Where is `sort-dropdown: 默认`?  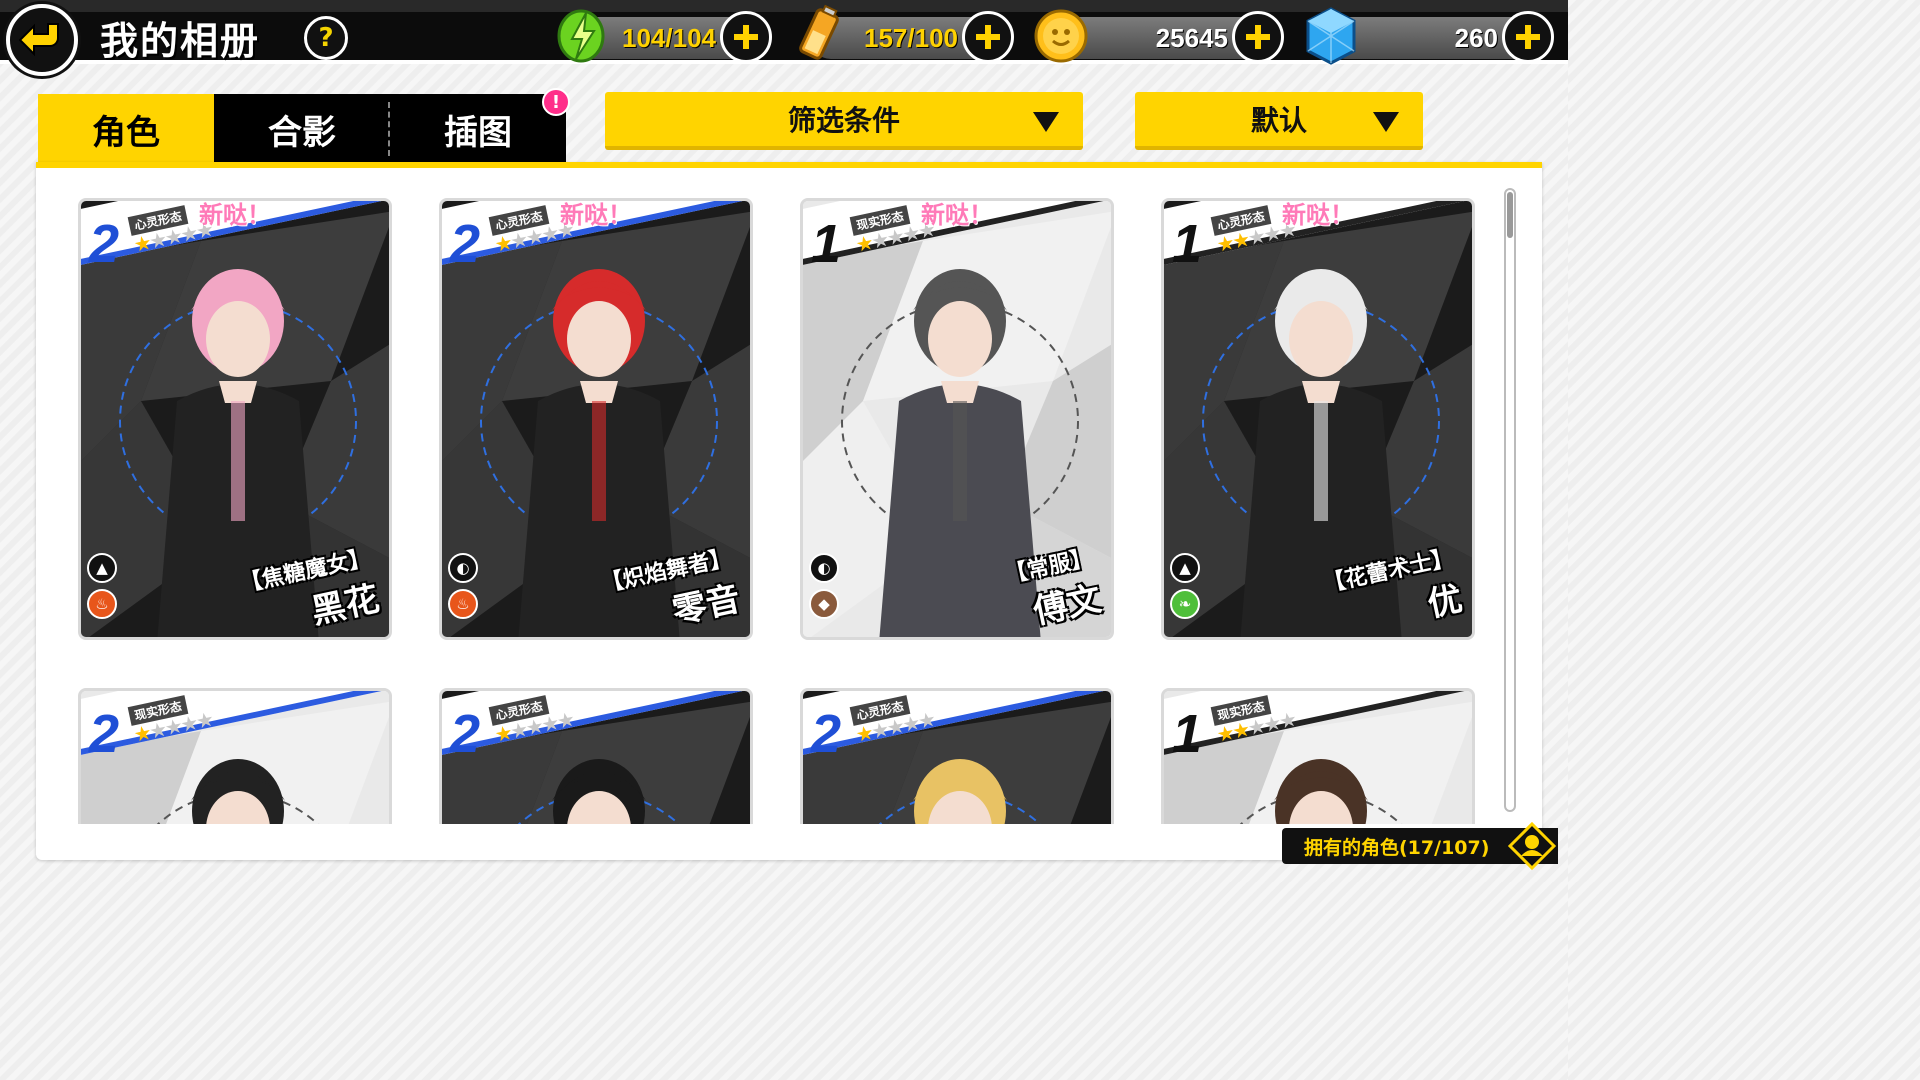 sort-dropdown: 默认 is located at coordinates (1279, 121).